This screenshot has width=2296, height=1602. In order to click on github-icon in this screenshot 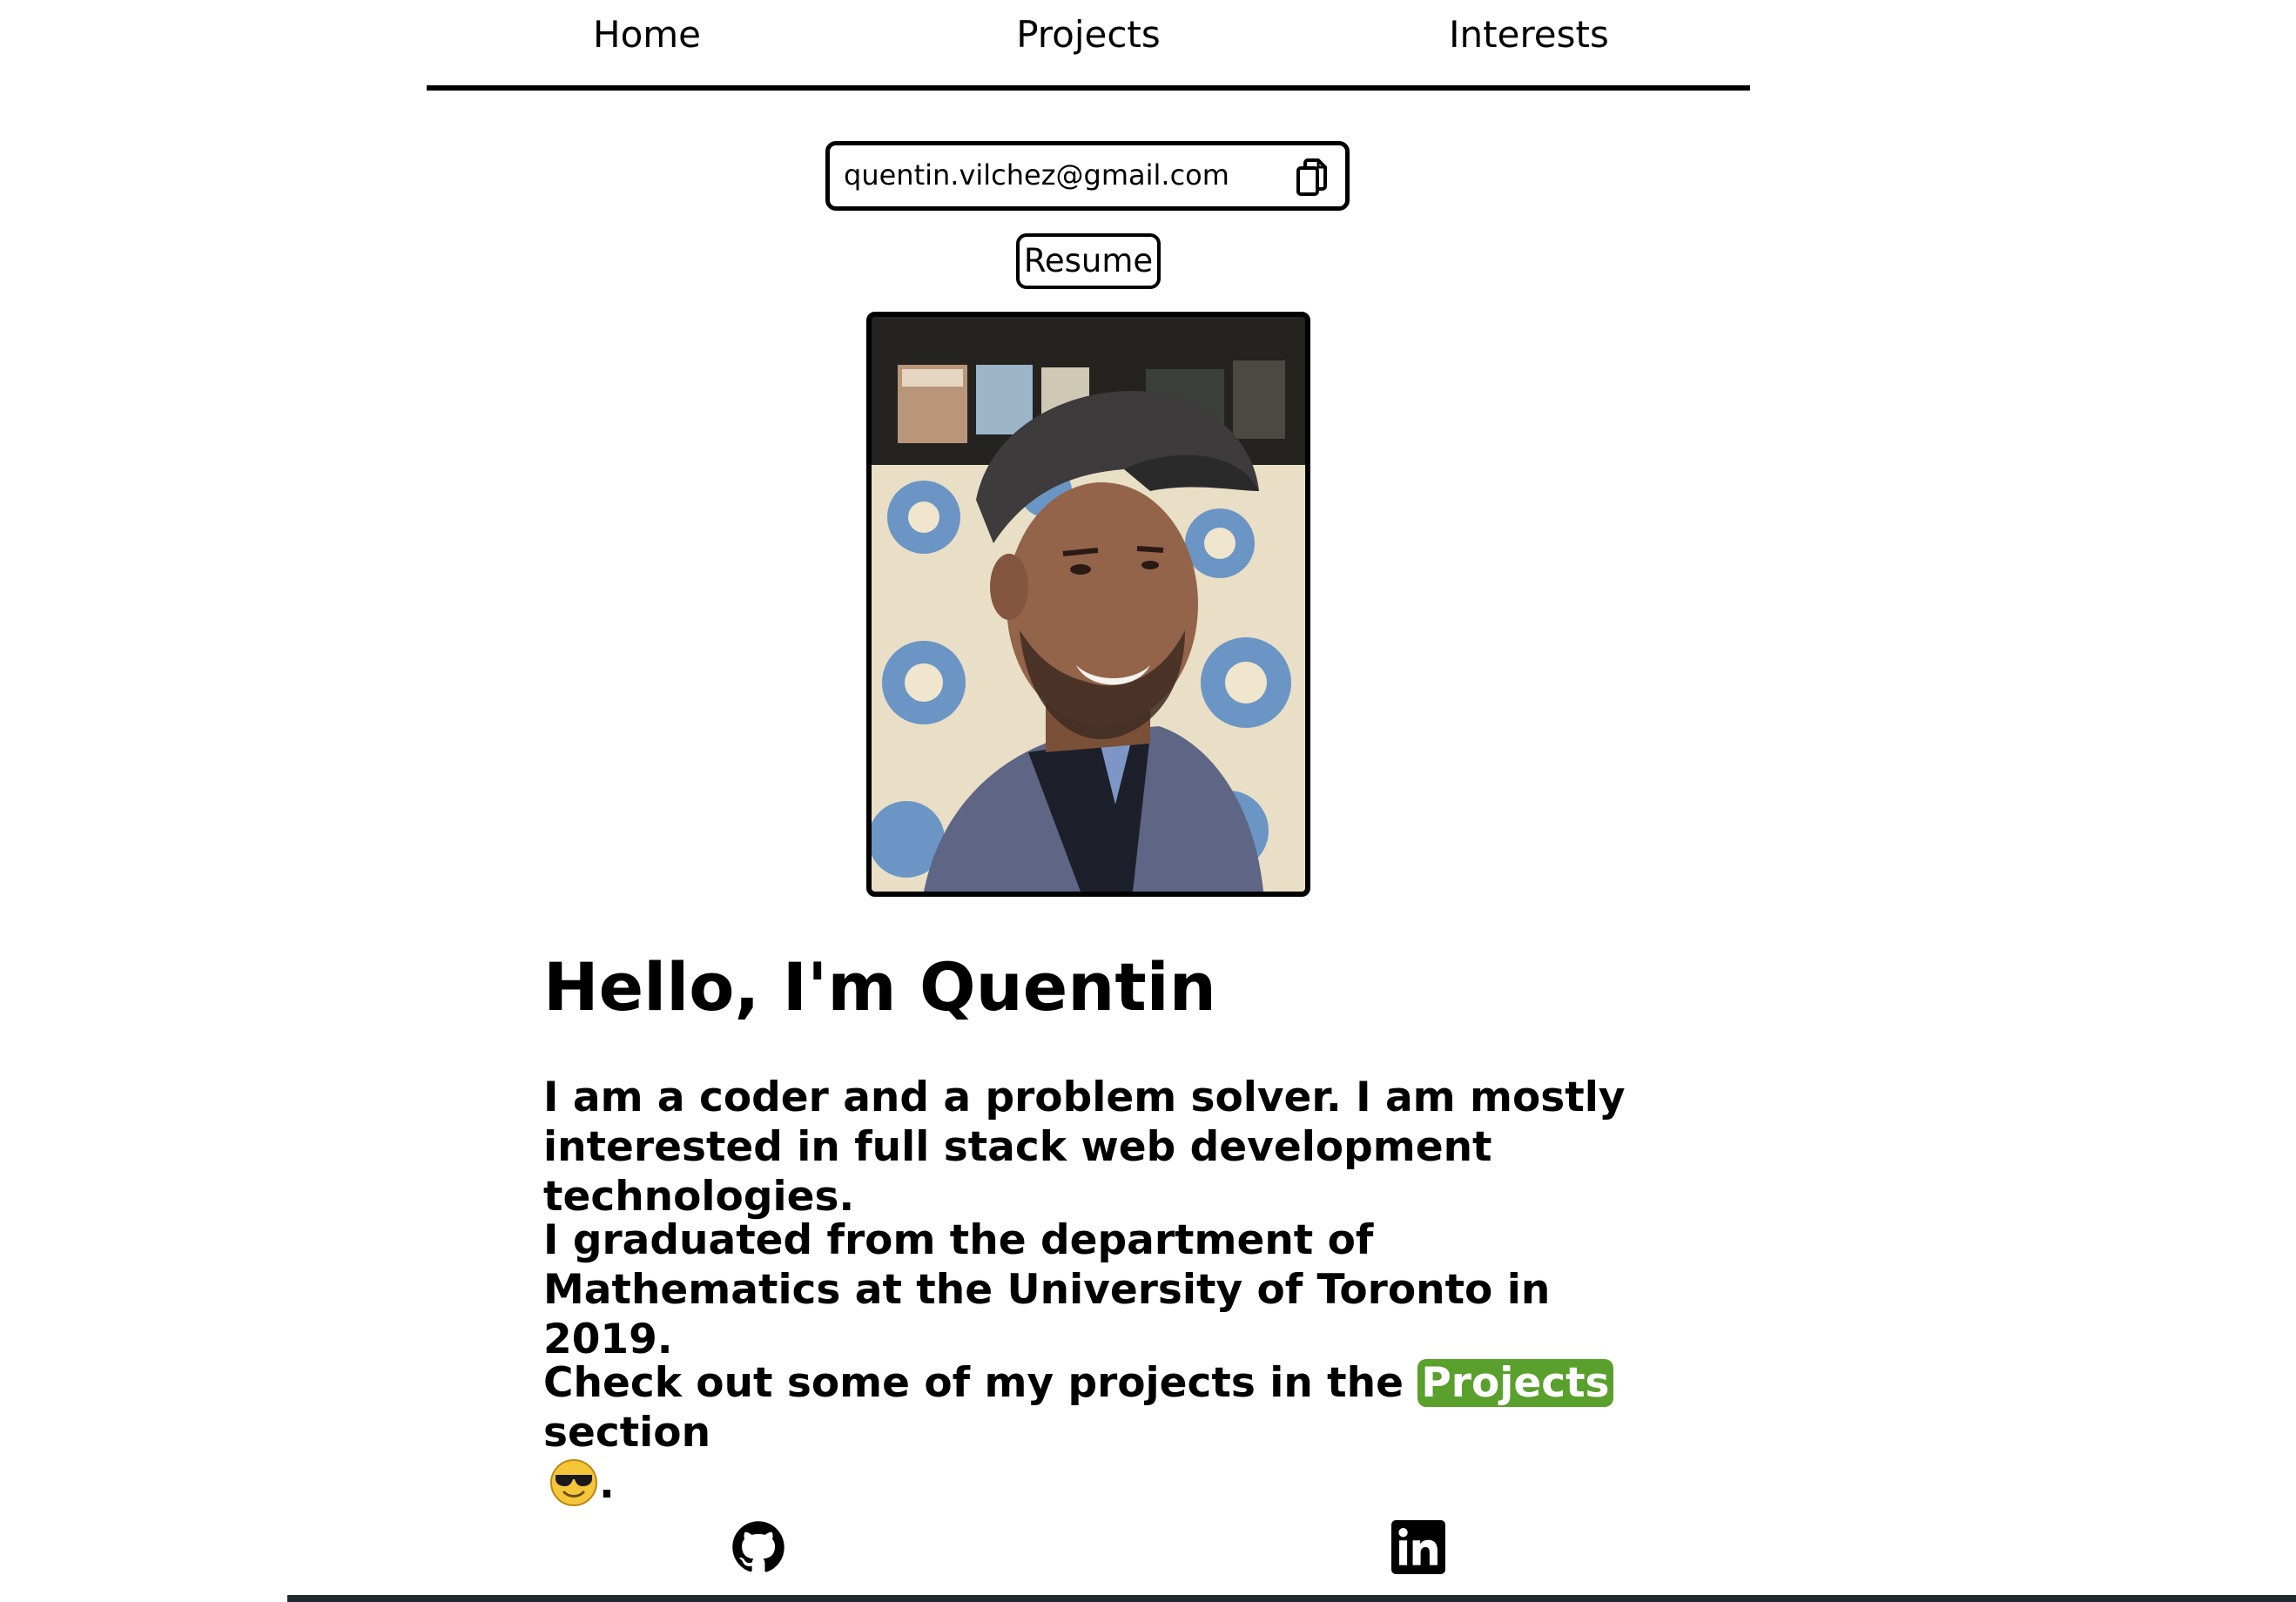, I will do `click(758, 1547)`.